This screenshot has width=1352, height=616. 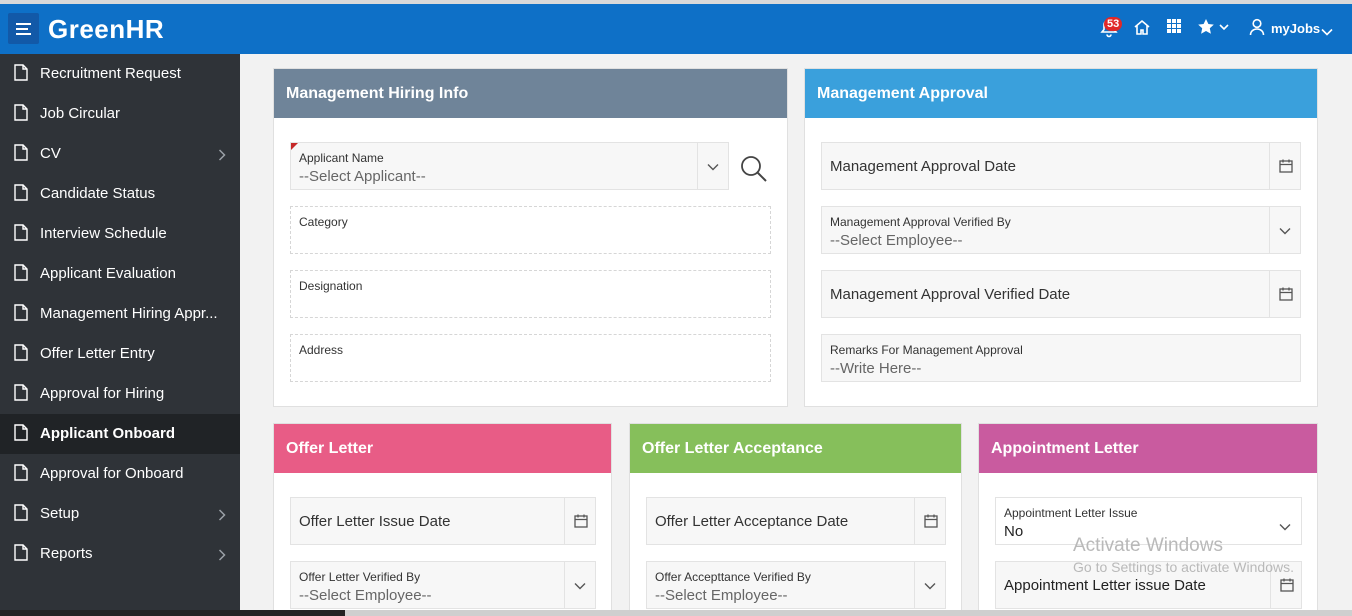 I want to click on sidebar-item-interview-schedule: Interview Schedule, so click(x=120, y=234).